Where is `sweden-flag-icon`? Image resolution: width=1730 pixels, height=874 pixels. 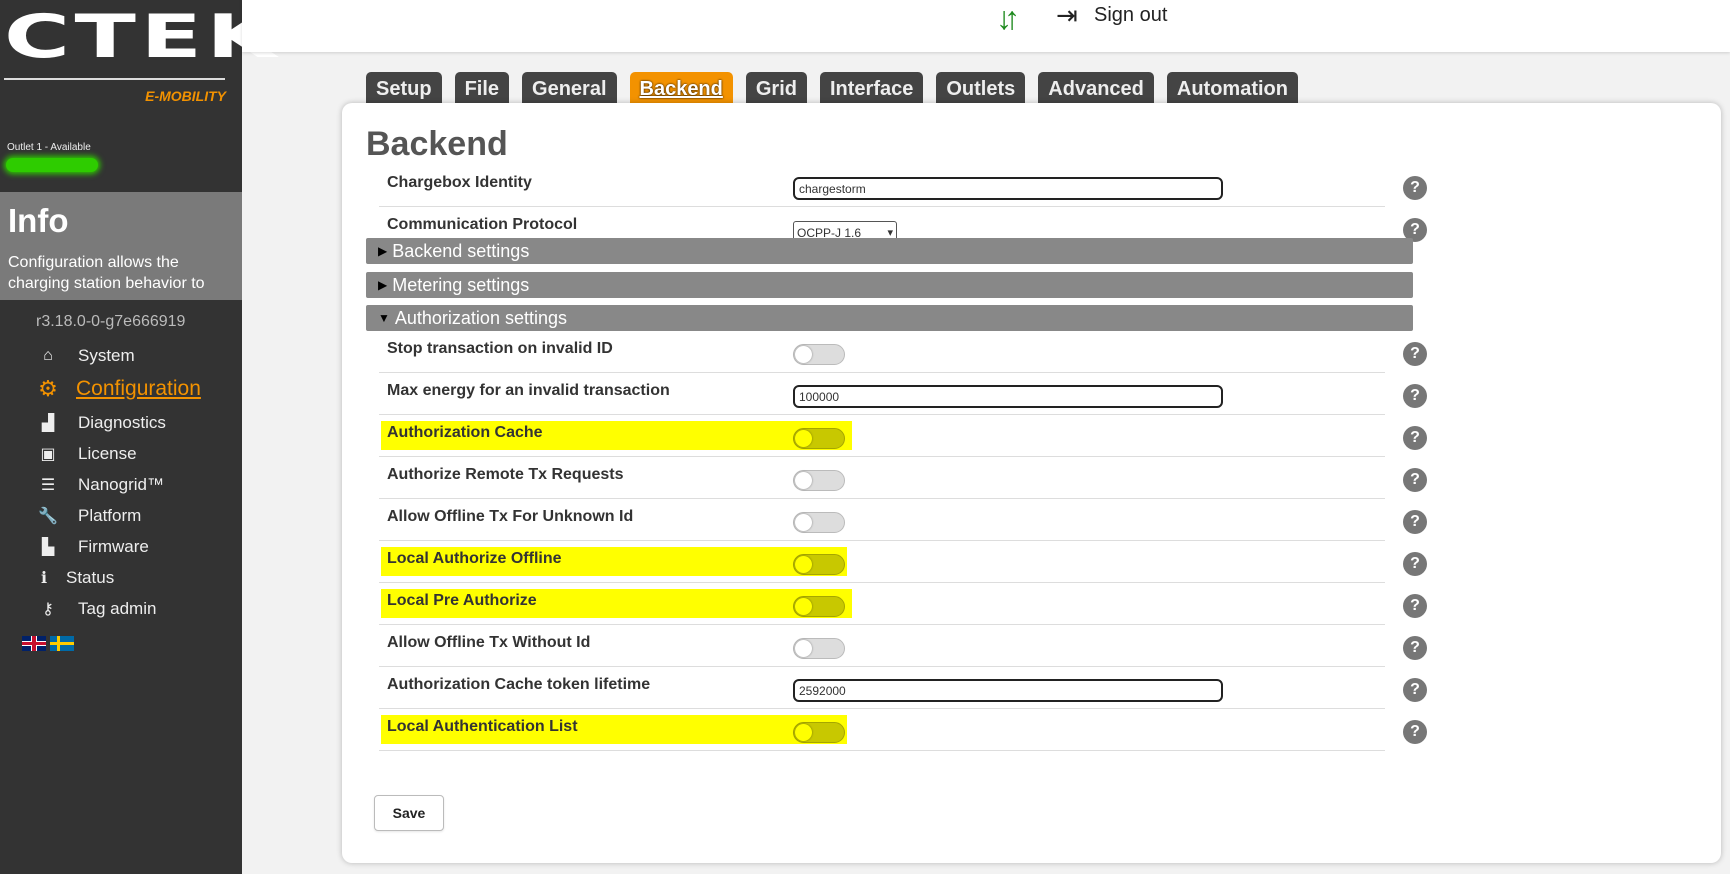 sweden-flag-icon is located at coordinates (62, 643).